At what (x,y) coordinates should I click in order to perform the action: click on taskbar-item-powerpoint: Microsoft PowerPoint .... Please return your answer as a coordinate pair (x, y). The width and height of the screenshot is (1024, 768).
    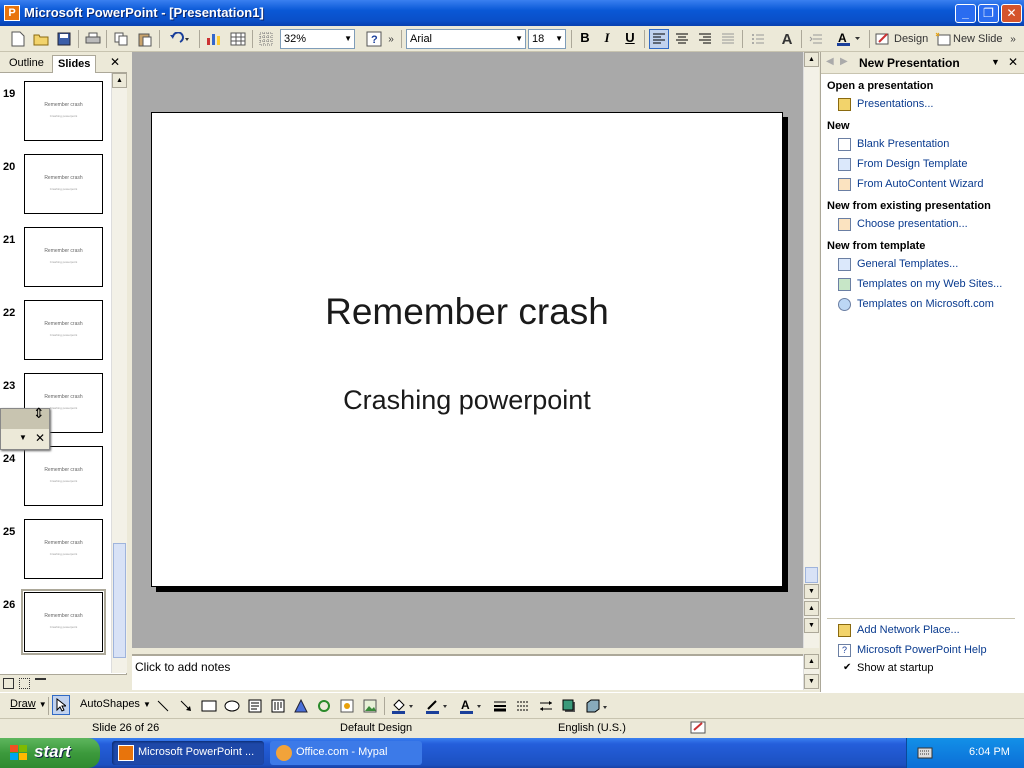
    Looking at the image, I should click on (188, 753).